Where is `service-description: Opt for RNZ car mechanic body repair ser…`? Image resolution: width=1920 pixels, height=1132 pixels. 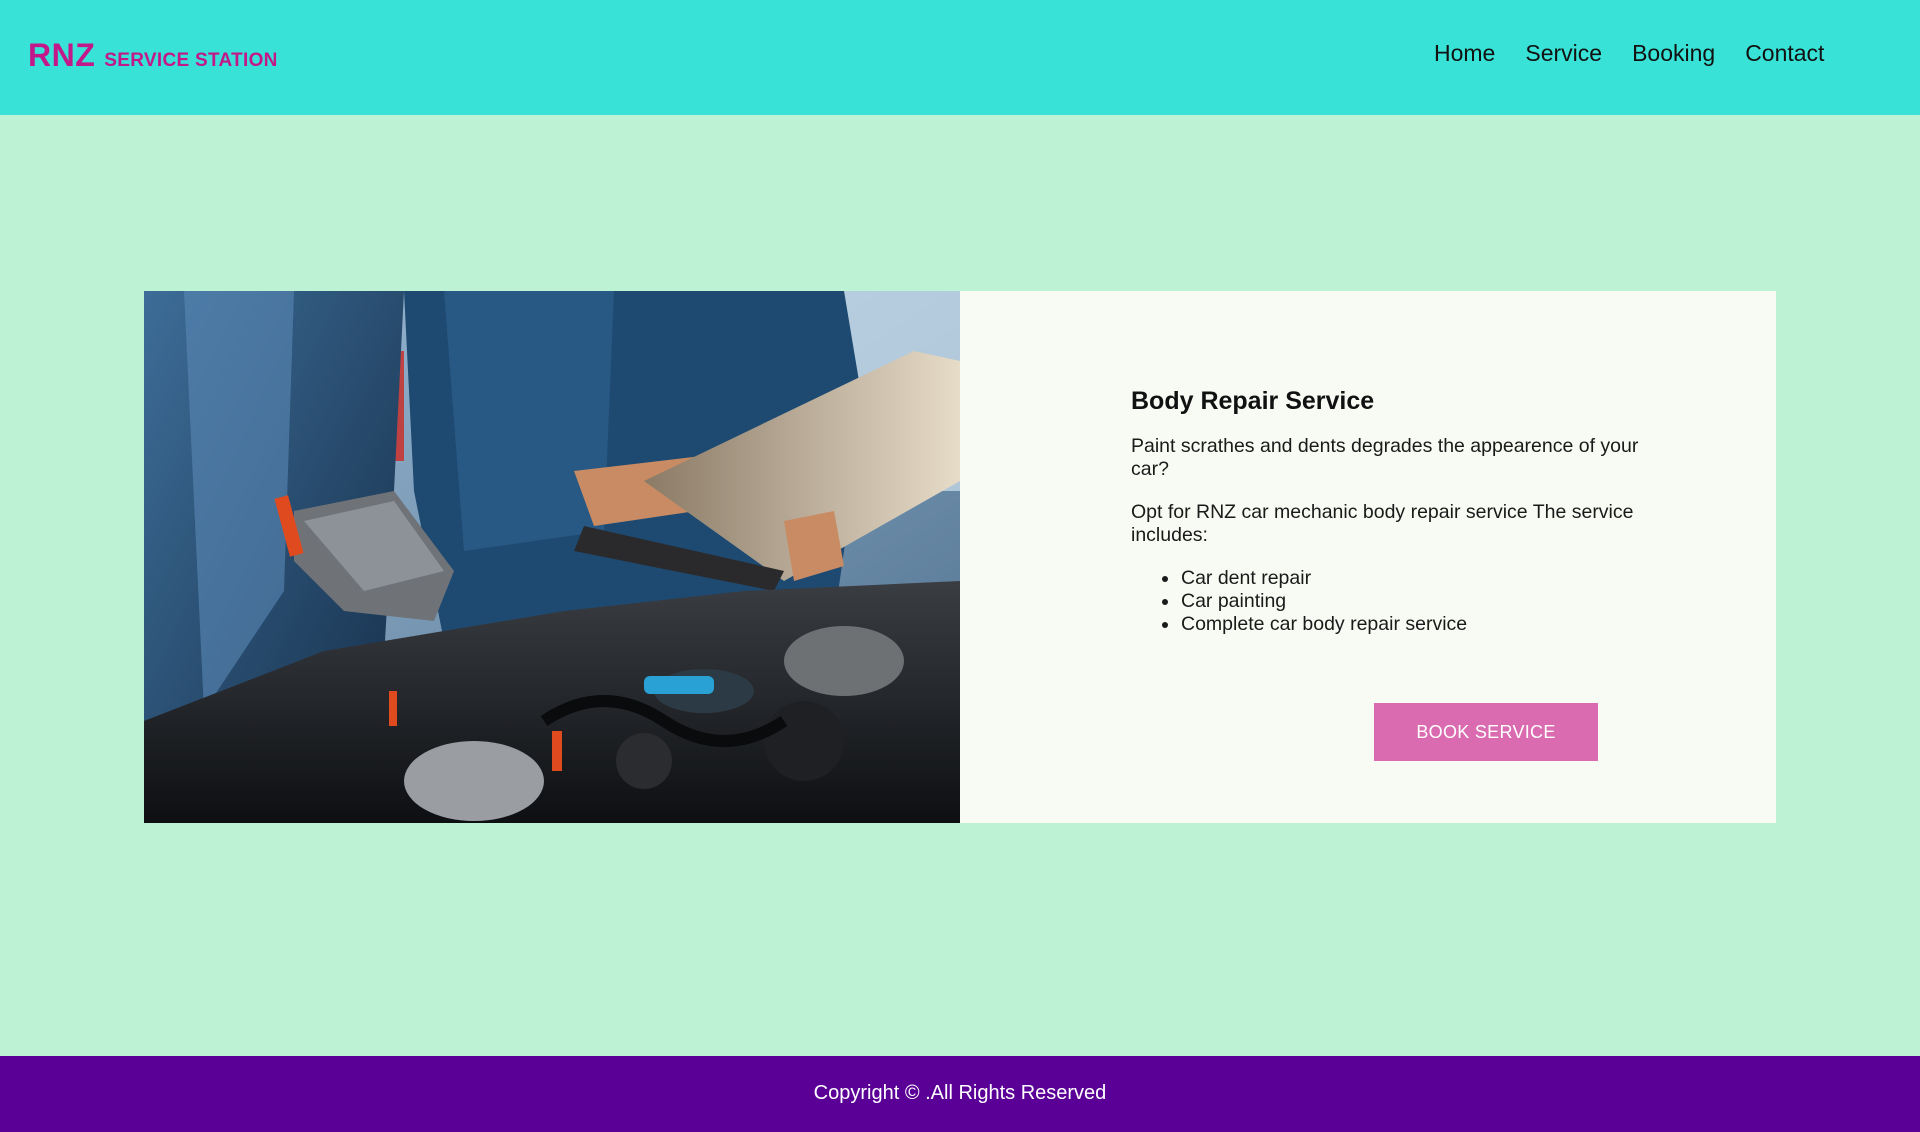 service-description: Opt for RNZ car mechanic body repair ser… is located at coordinates (1382, 523).